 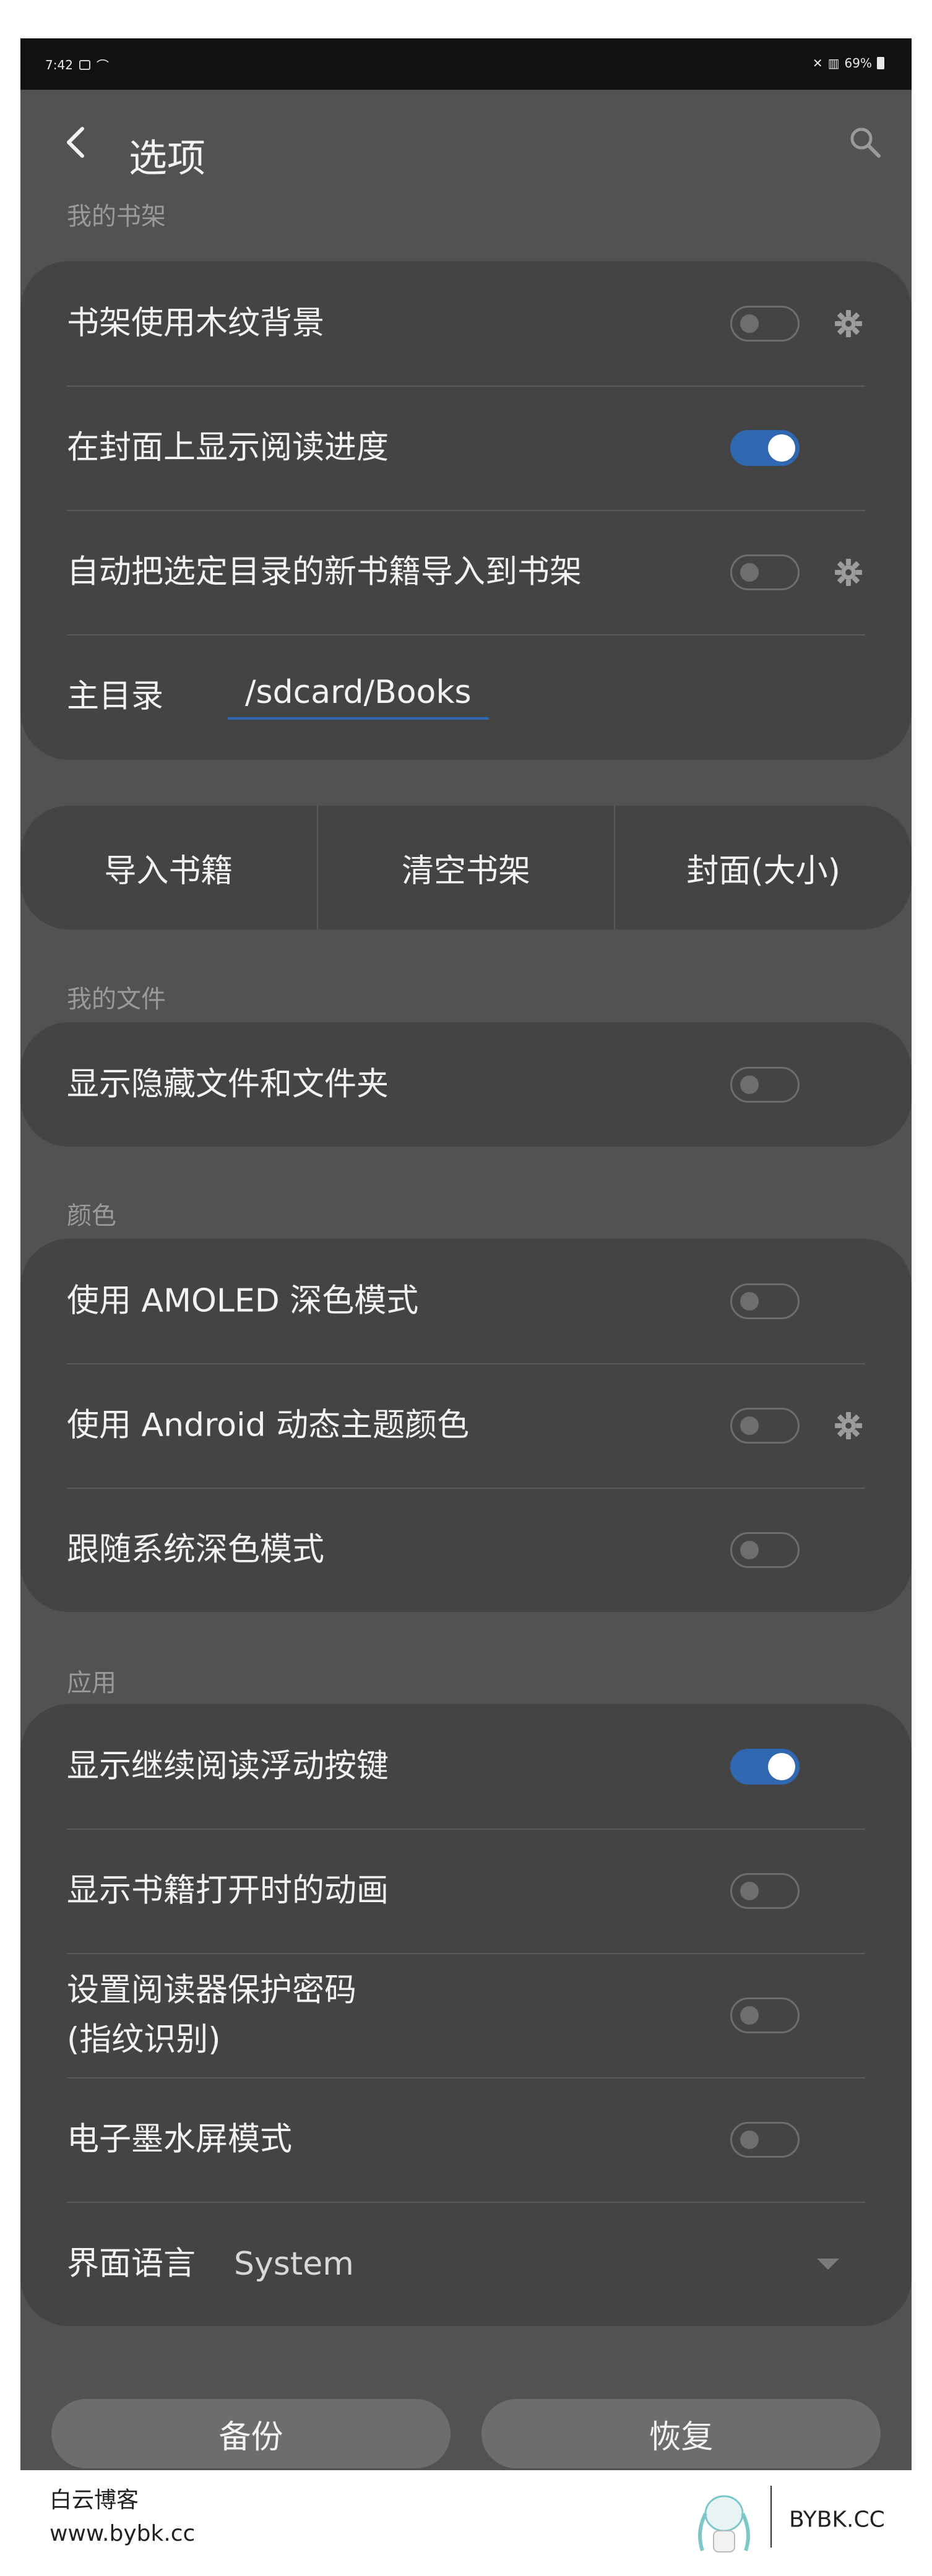 I want to click on status-bar: 7:42 ⌒ ✕ ▥ 69%, so click(x=466, y=64).